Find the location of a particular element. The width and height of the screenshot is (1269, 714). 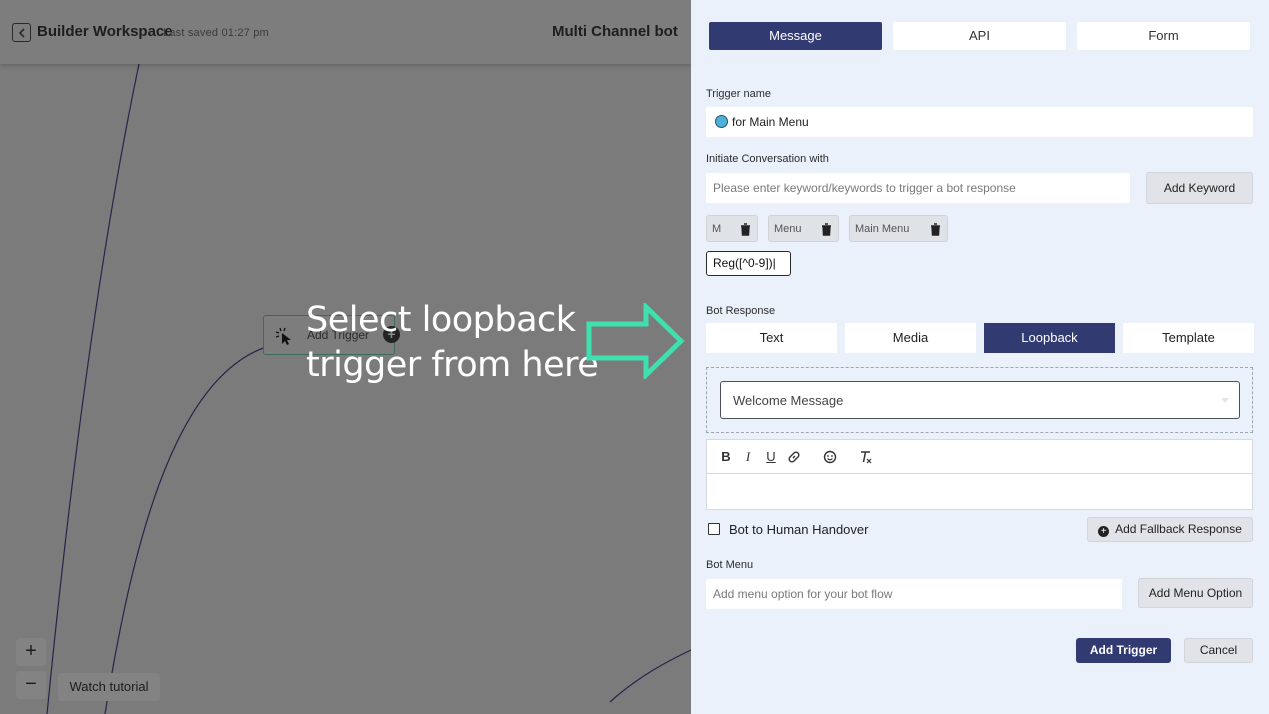

fallback-label: Add Fallback Response is located at coordinates (1178, 529).